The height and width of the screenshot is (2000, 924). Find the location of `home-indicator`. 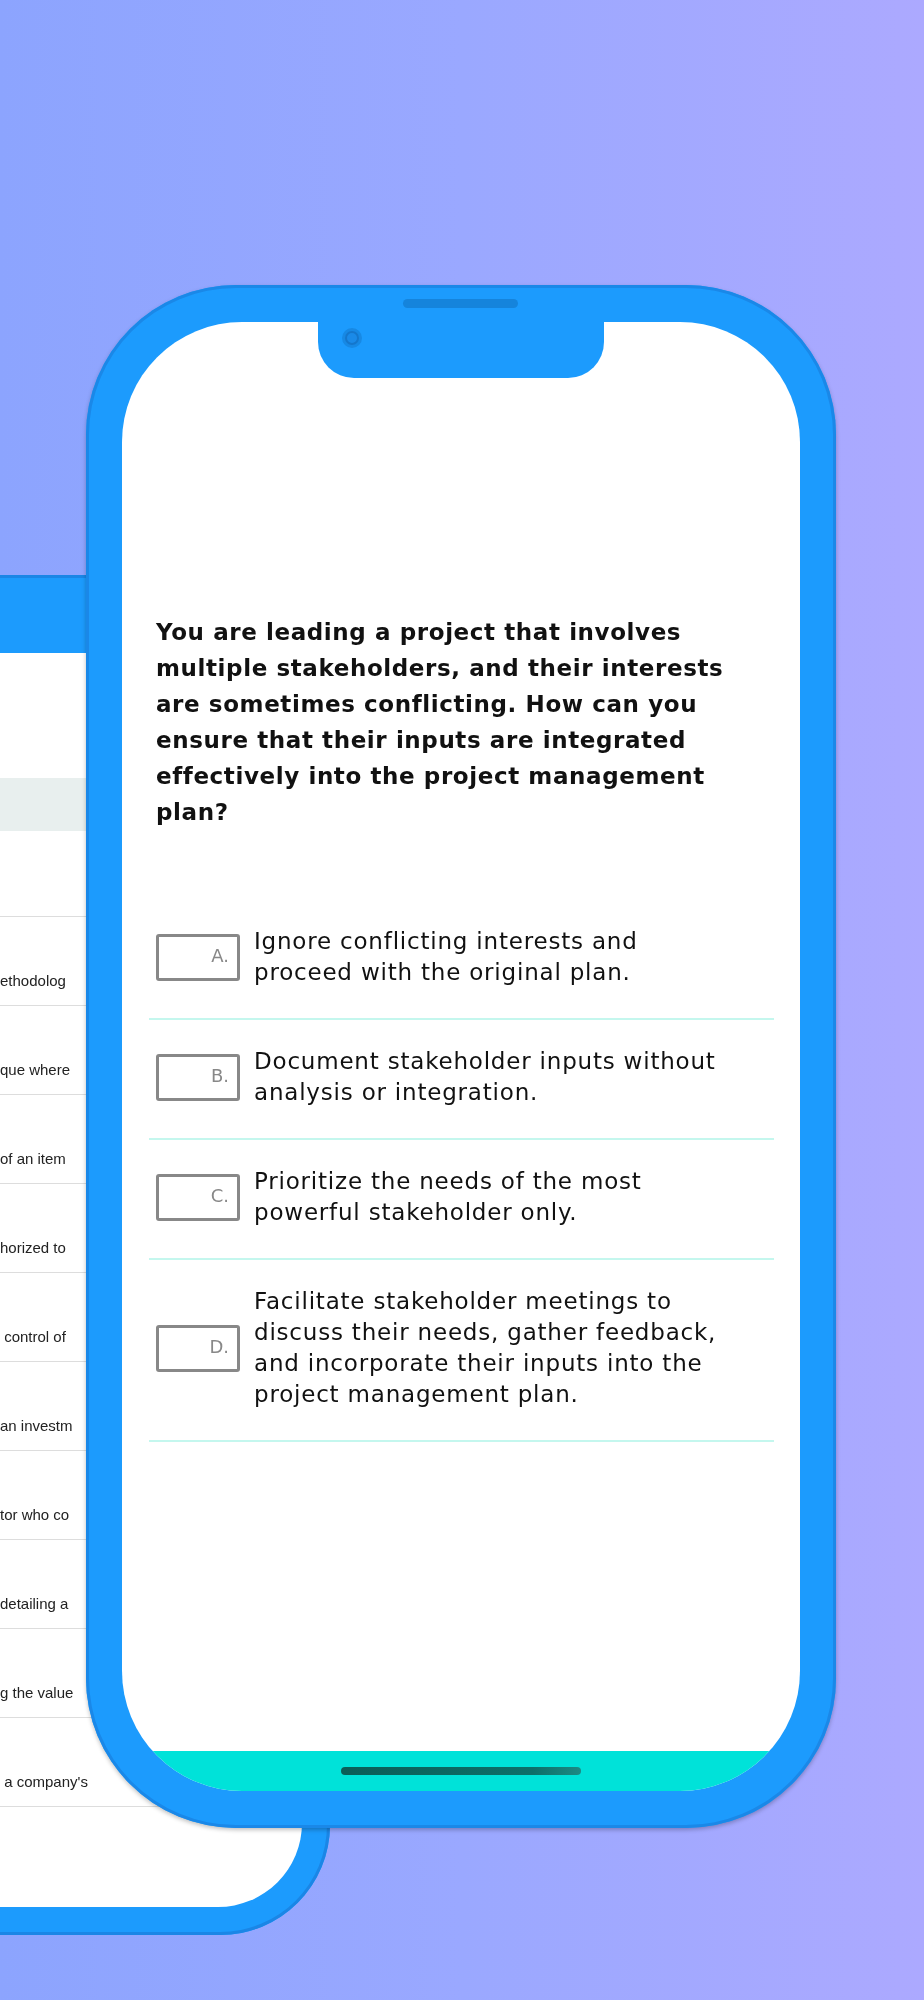

home-indicator is located at coordinates (461, 1771).